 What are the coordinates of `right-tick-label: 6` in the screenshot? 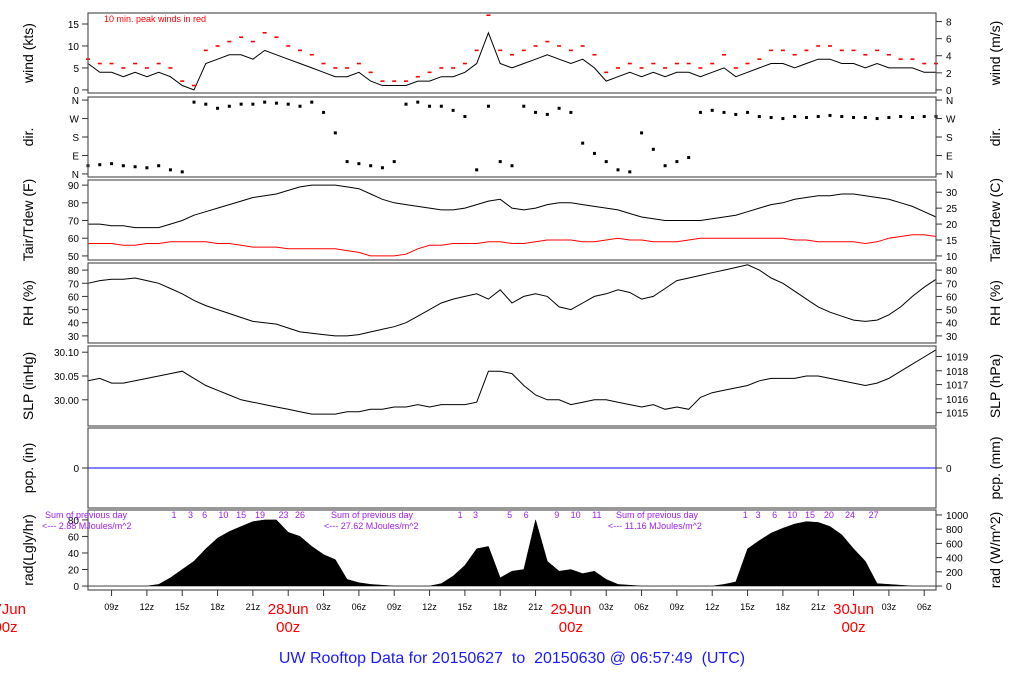 It's located at (949, 40).